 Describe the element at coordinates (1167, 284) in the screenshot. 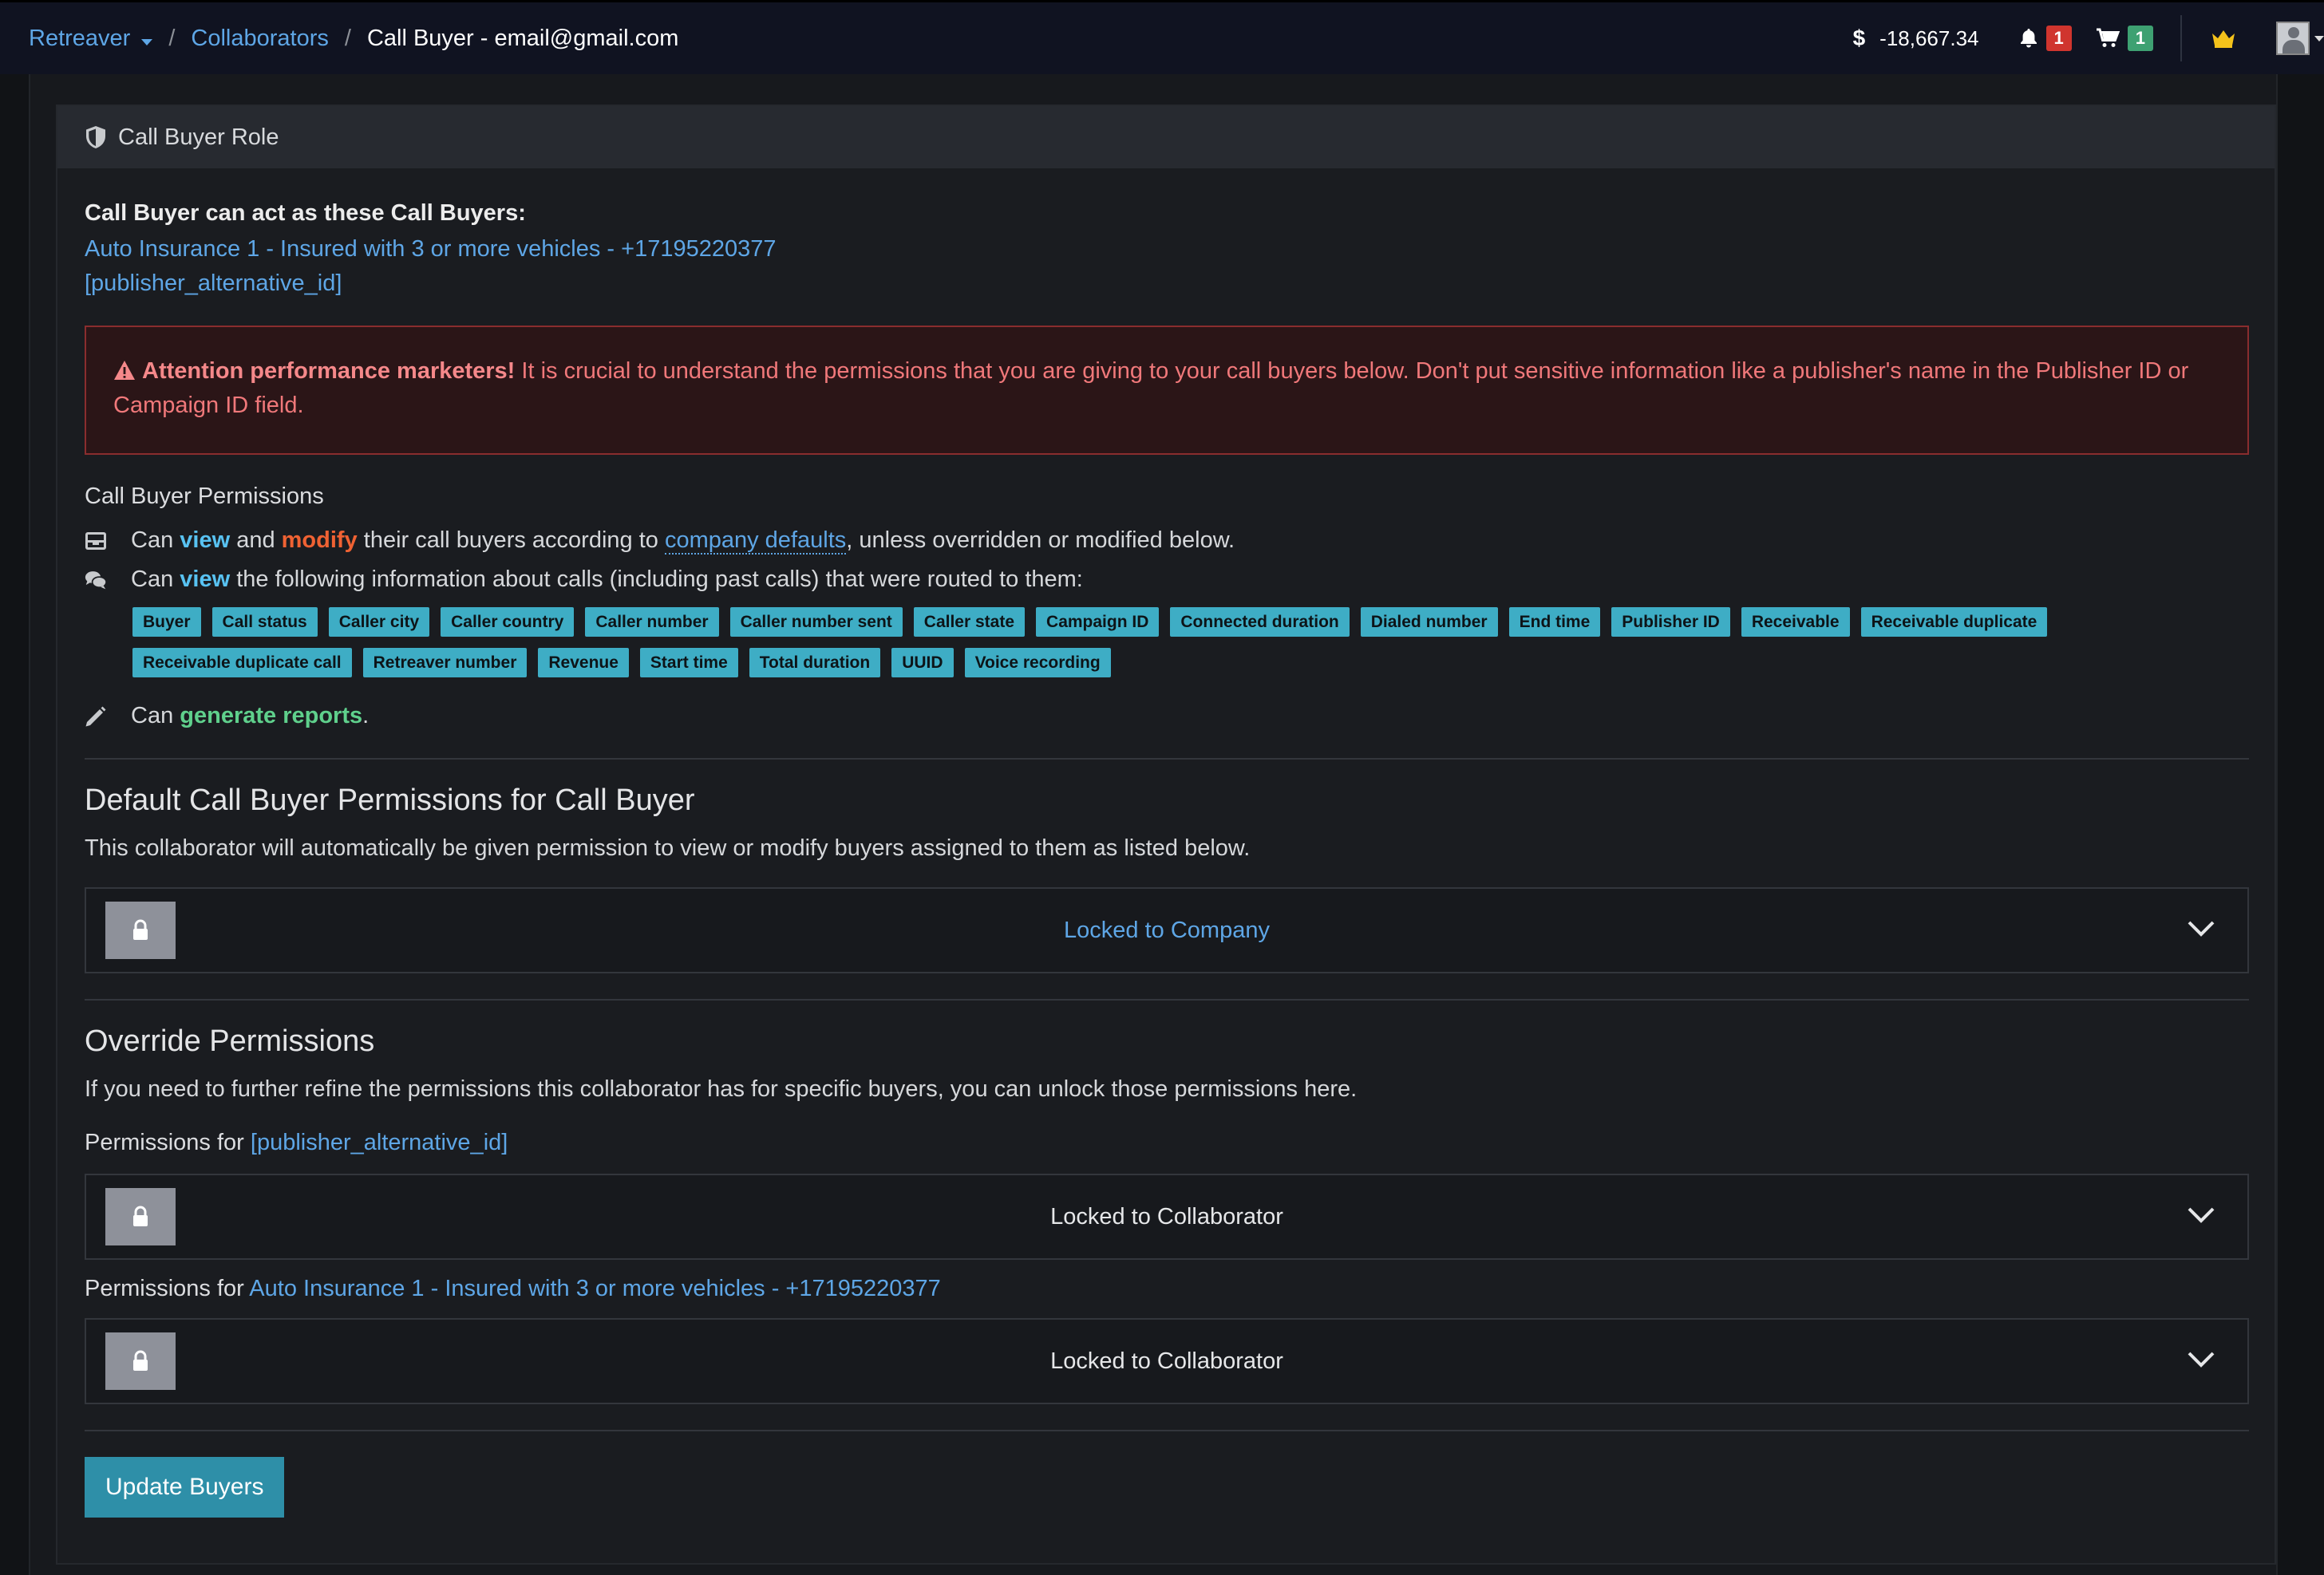

I see `acts-as-buyer-link: [publisher_alternative_id]` at that location.